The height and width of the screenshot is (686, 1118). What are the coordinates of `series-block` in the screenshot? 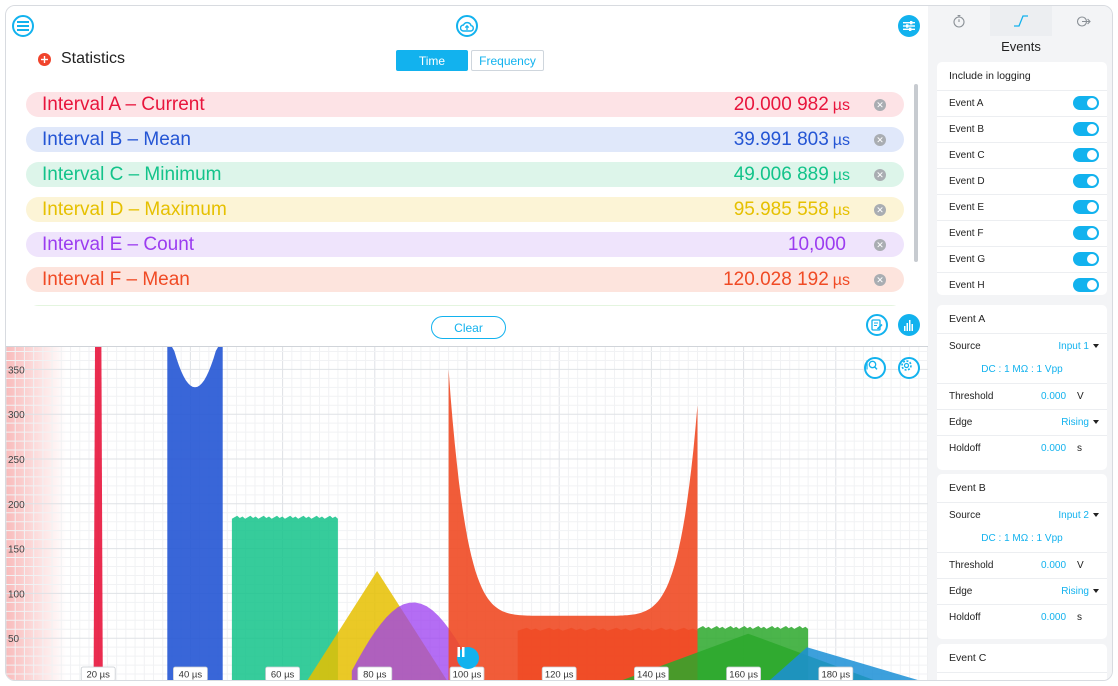 It's located at (195, 513).